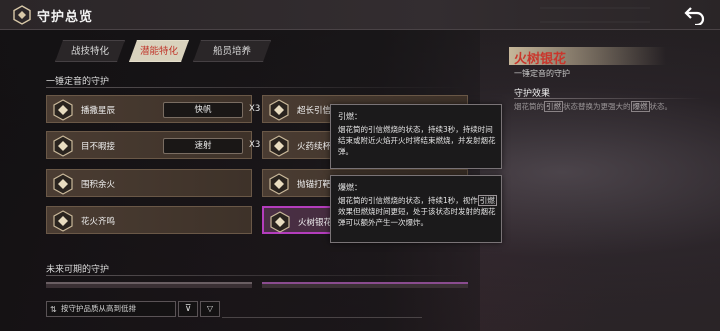 The image size is (720, 331). I want to click on guardian-name: 播撒星辰, so click(98, 111).